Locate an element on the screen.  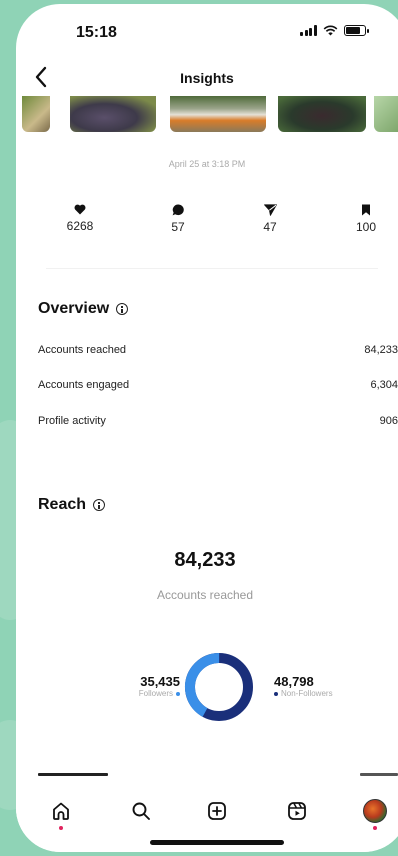
followers-legend: 35,435 Followers is located at coordinates (142, 686).